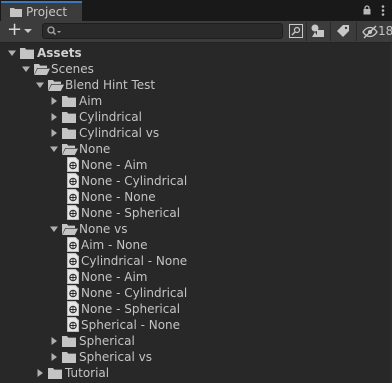 The width and height of the screenshot is (392, 383). What do you see at coordinates (134, 261) in the screenshot?
I see `tree-row-label: Cylindrical - None` at bounding box center [134, 261].